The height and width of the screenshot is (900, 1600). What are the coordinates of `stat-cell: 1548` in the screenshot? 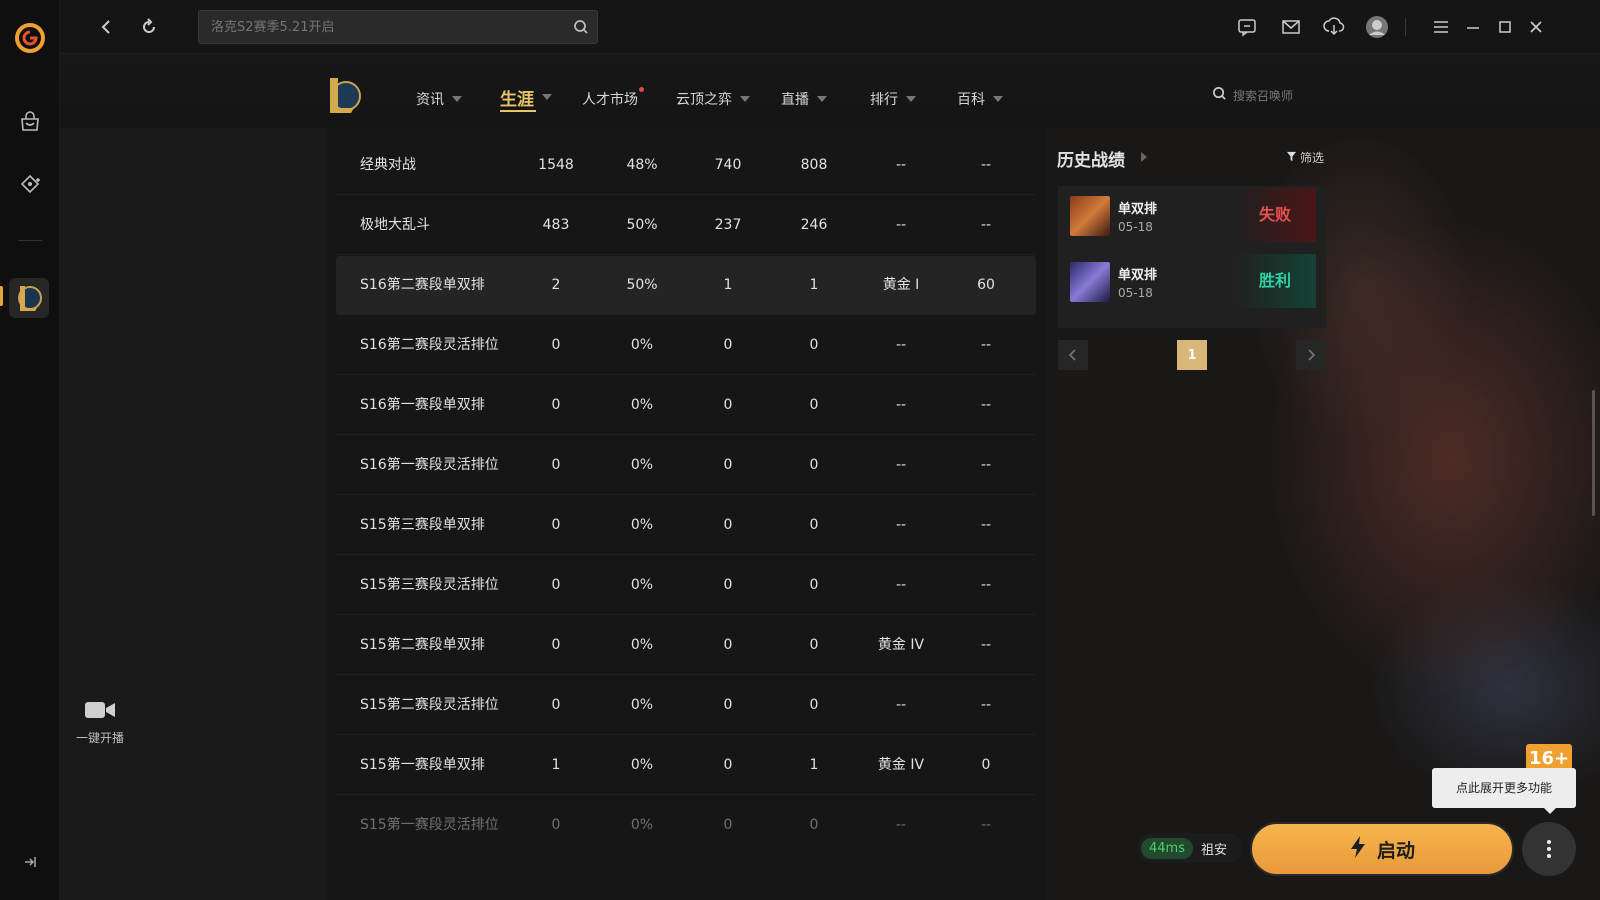 It's located at (556, 165).